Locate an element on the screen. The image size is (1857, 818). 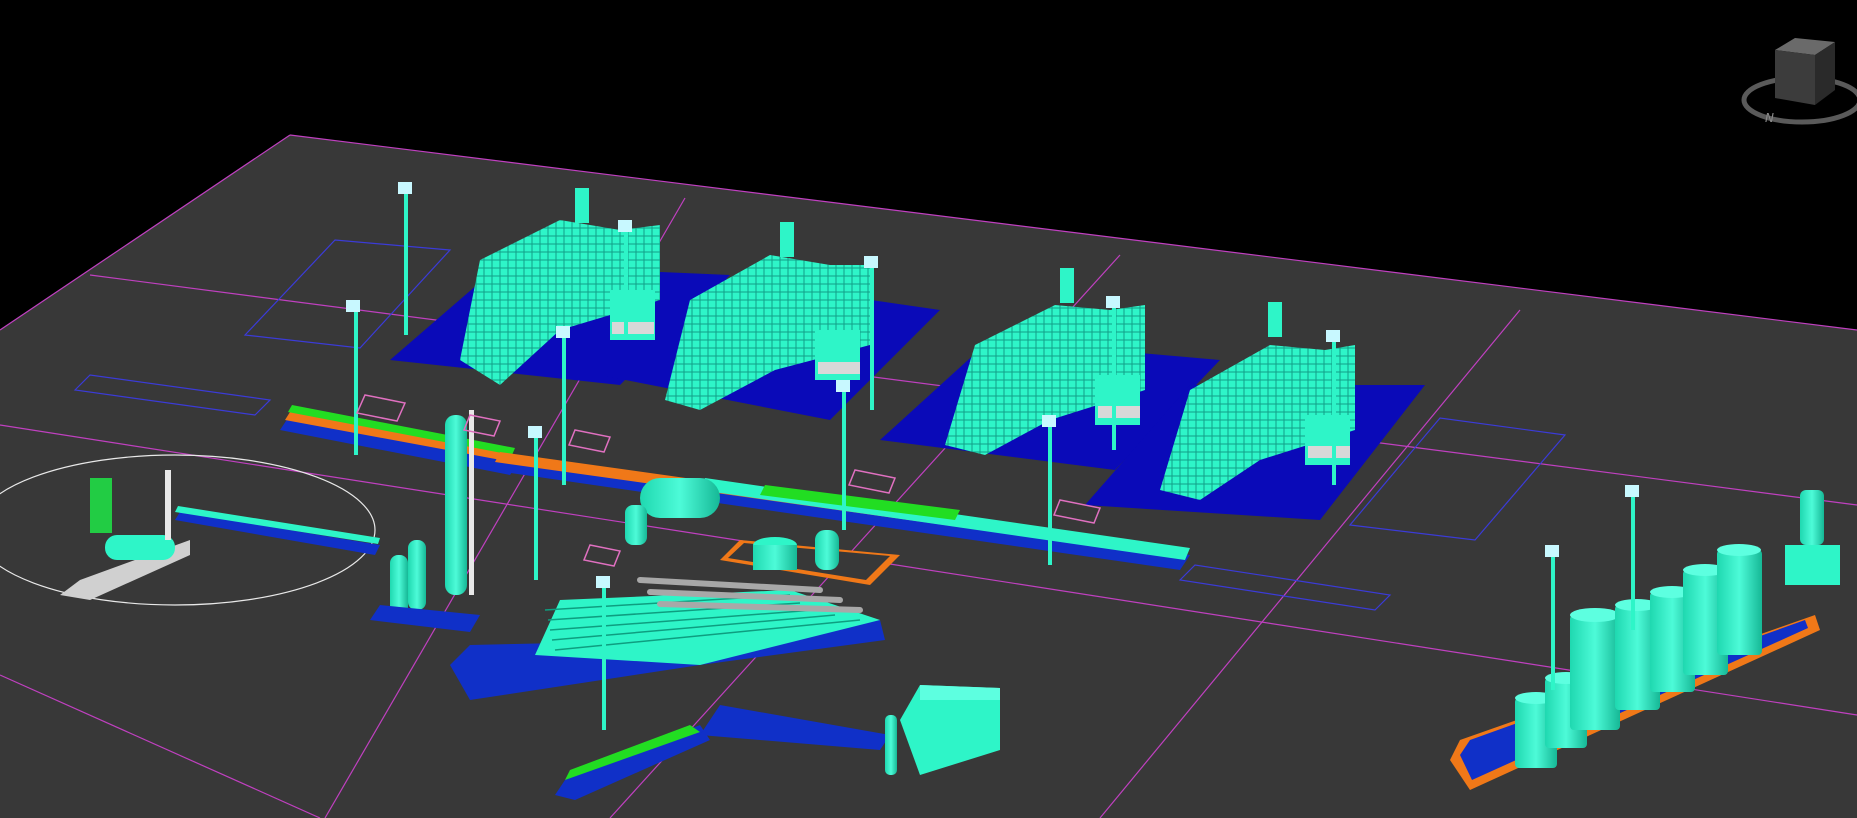
viewcube-icon is located at coordinates (1805, 71).